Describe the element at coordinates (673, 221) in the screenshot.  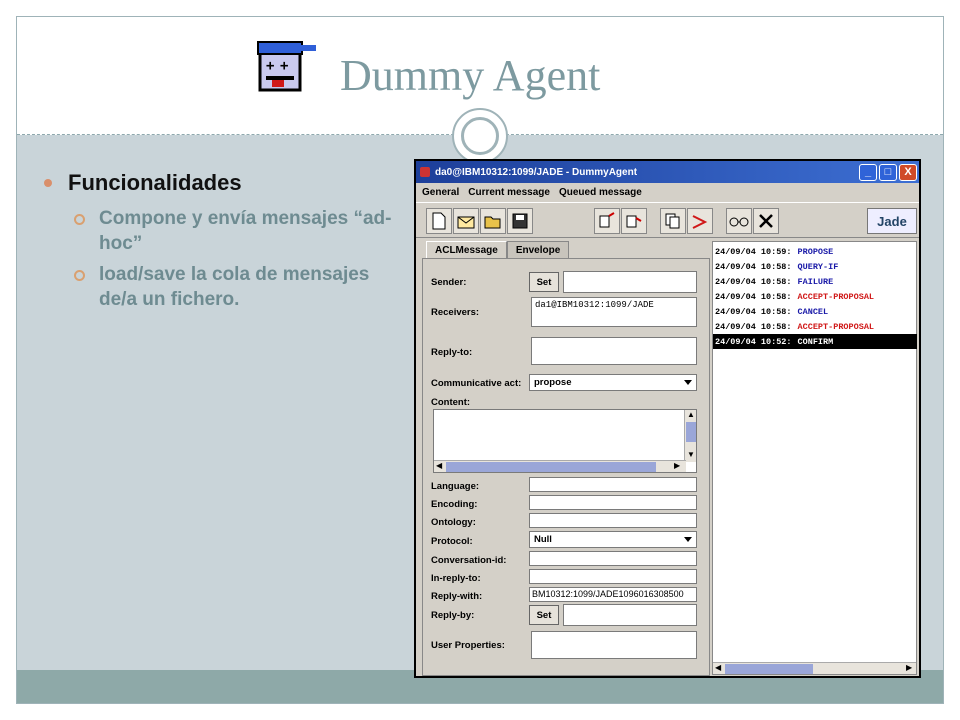
I see `copy-message-icon` at that location.